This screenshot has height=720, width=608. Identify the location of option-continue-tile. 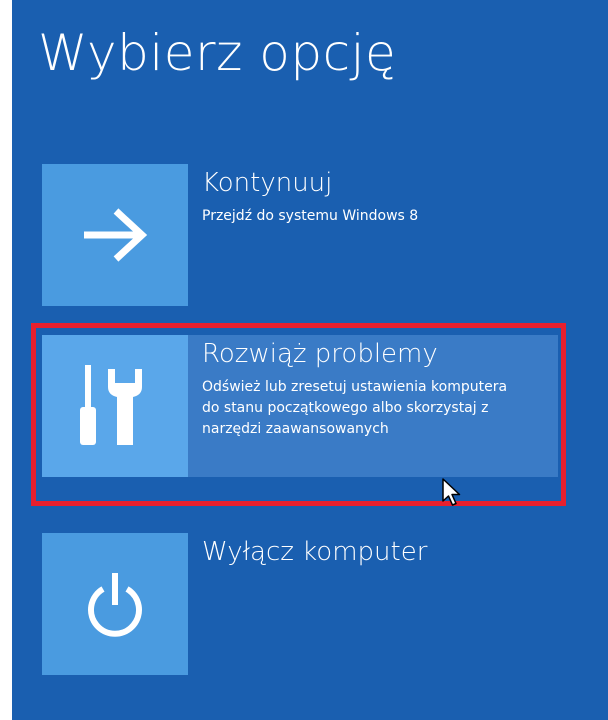
(115, 235).